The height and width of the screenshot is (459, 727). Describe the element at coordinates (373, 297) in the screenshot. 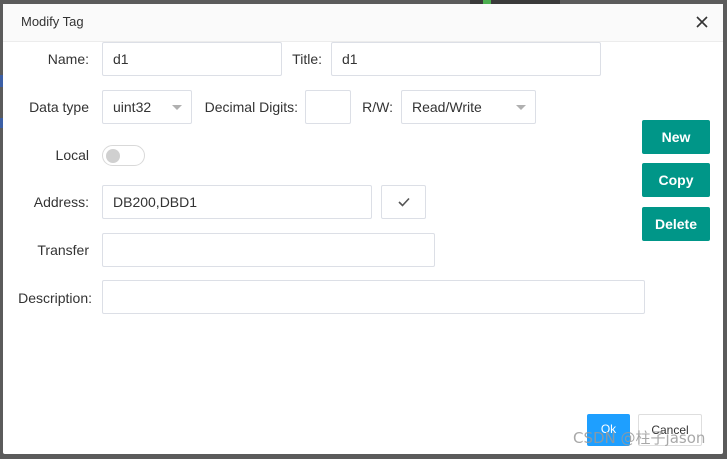

I see `description-input` at that location.